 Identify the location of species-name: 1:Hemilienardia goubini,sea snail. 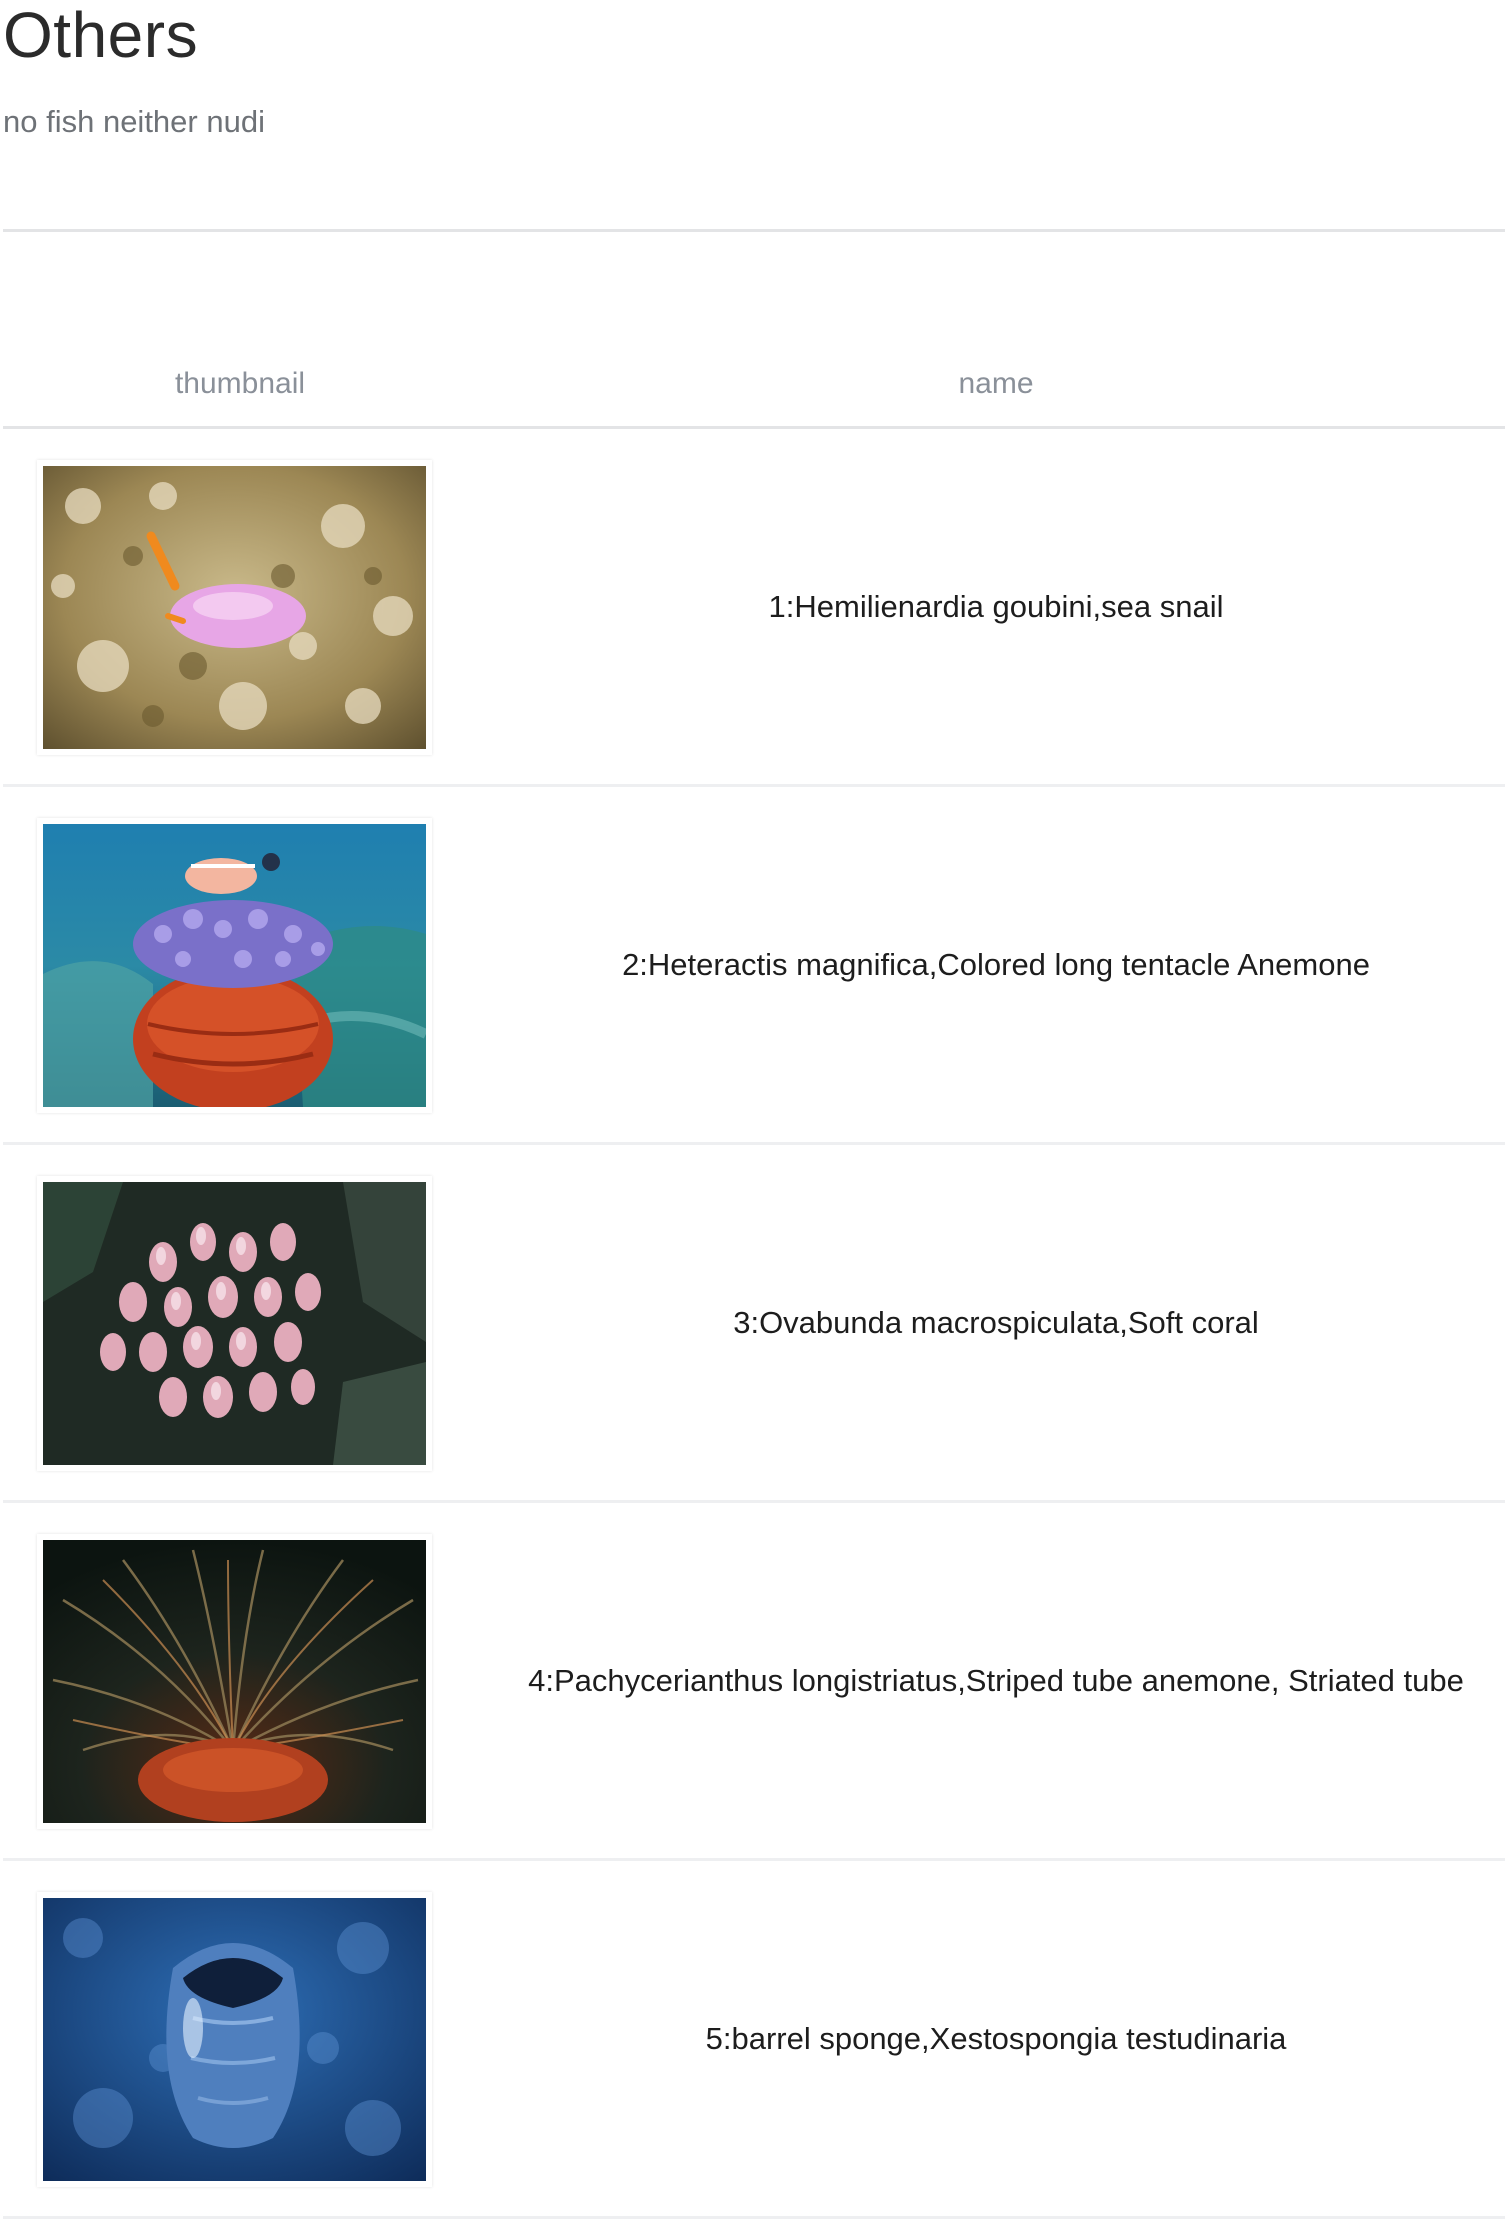
(996, 606).